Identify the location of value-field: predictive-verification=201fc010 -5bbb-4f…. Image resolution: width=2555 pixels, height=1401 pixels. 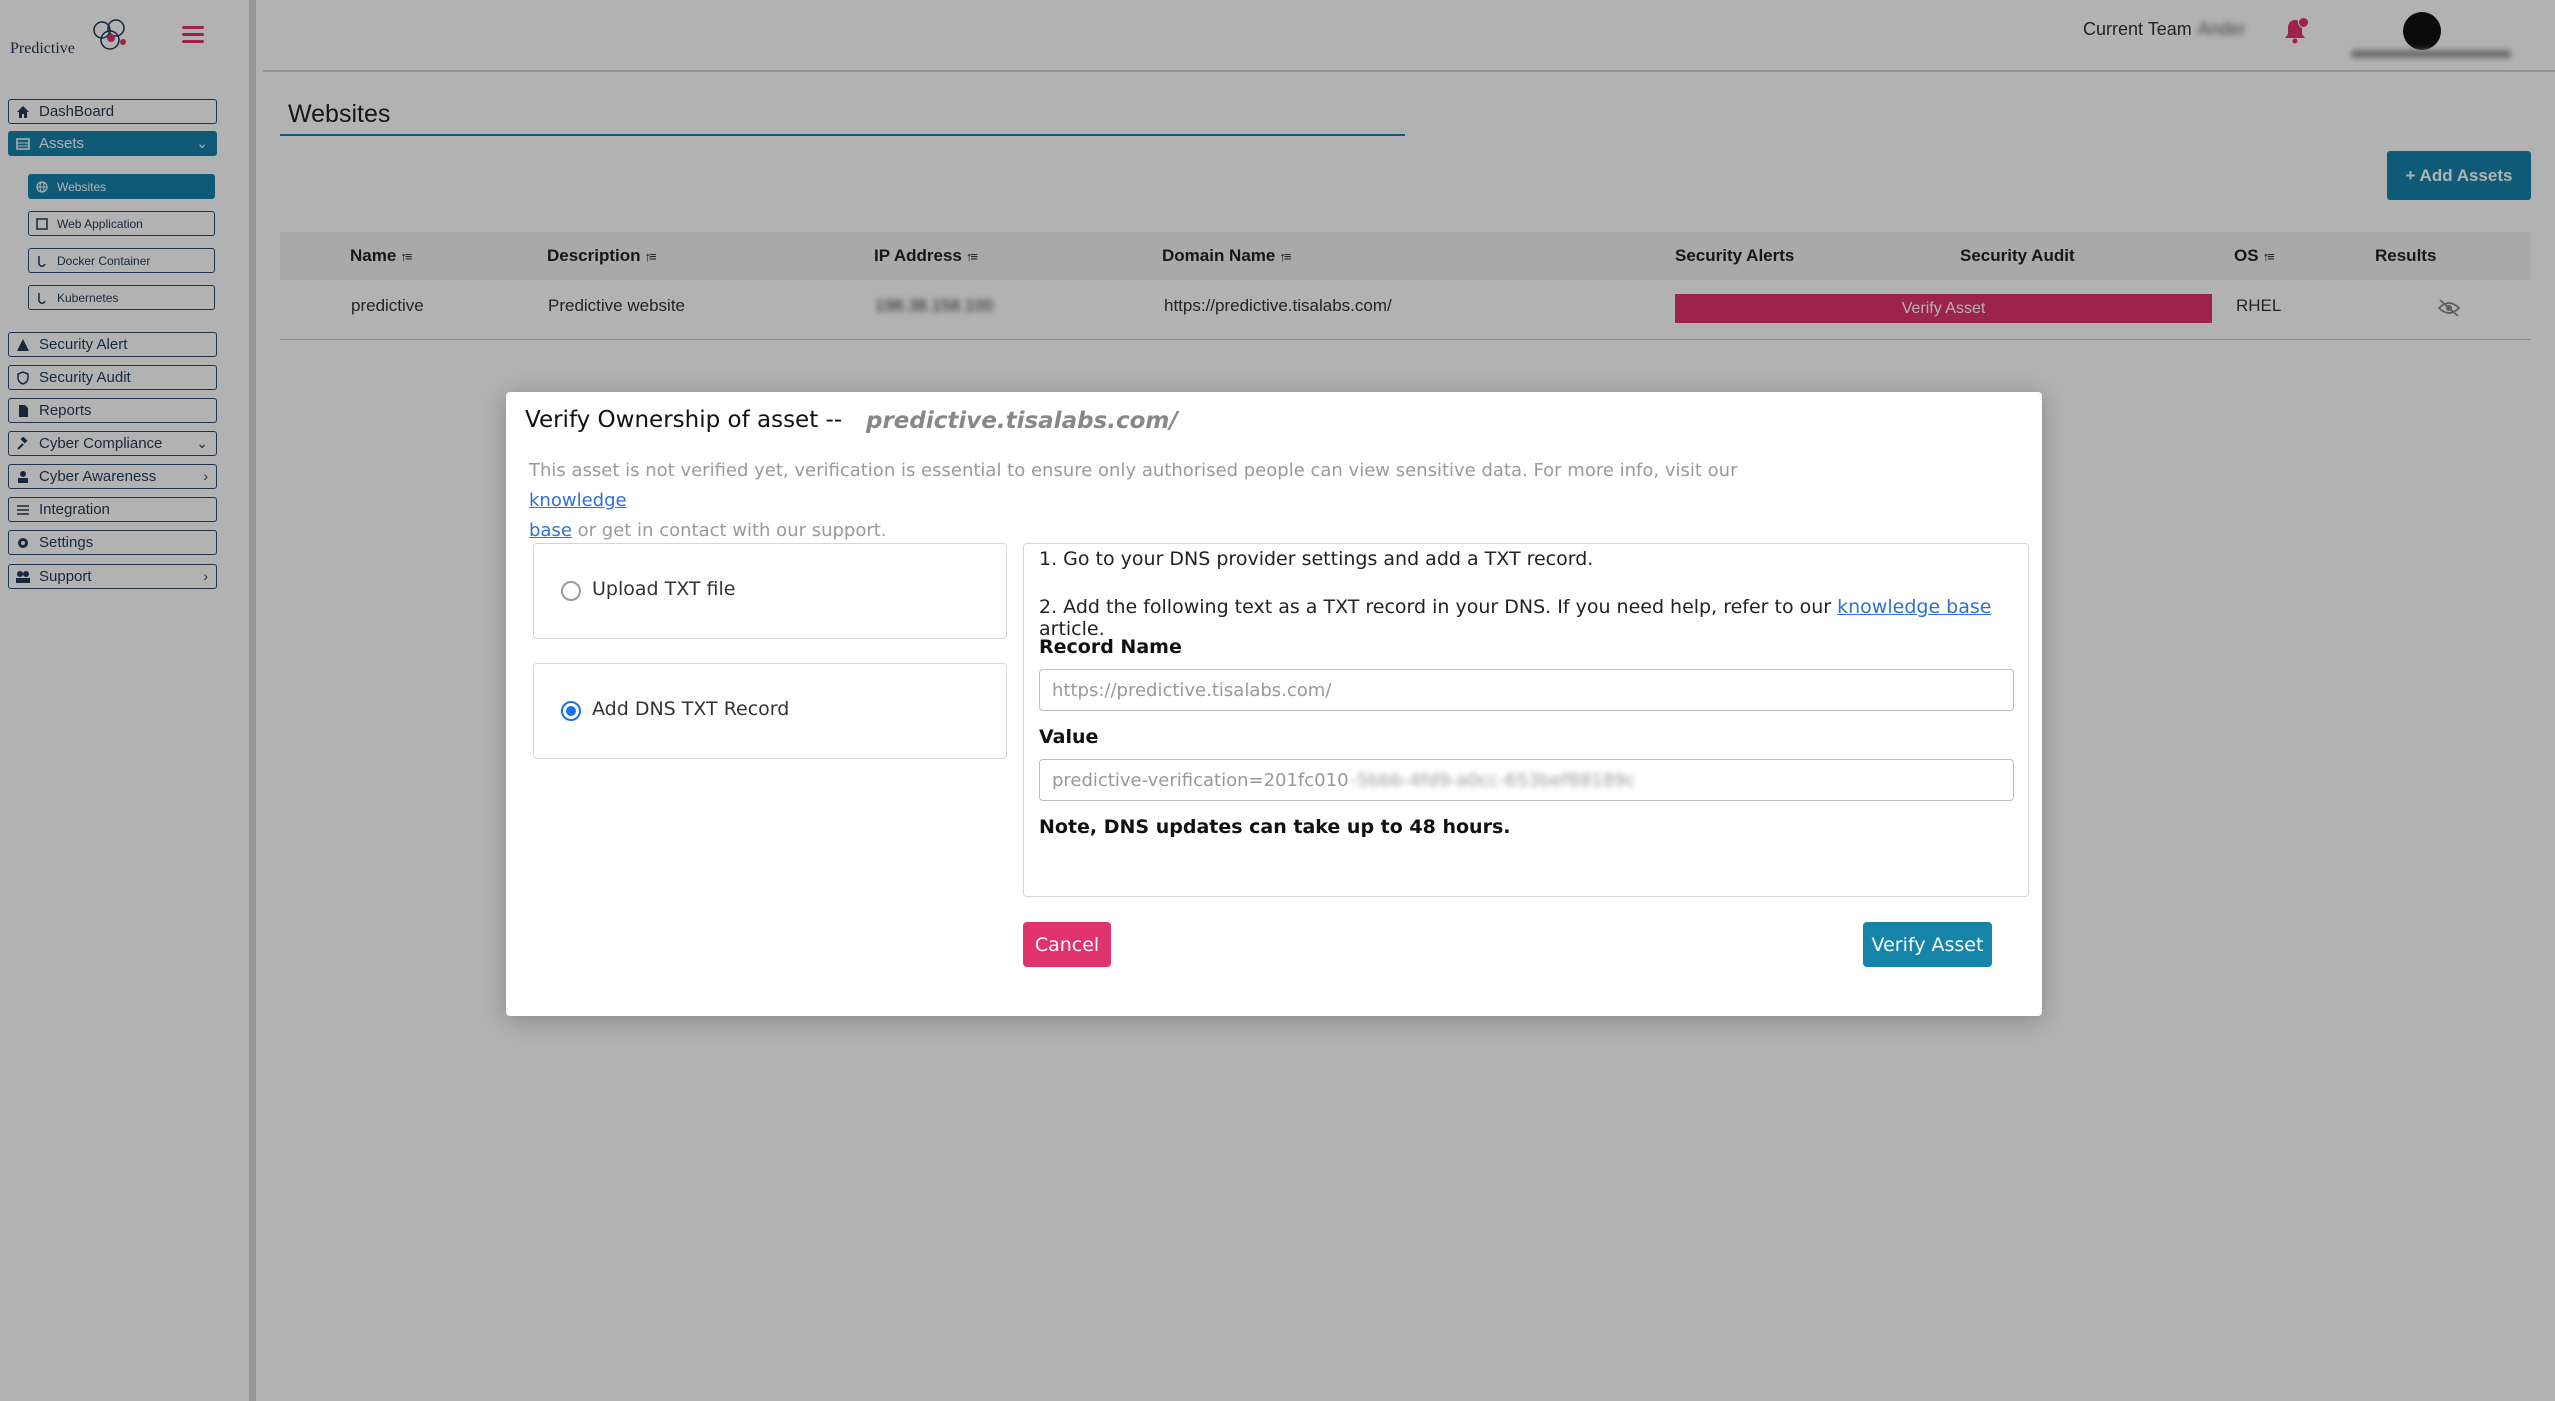
(1526, 780).